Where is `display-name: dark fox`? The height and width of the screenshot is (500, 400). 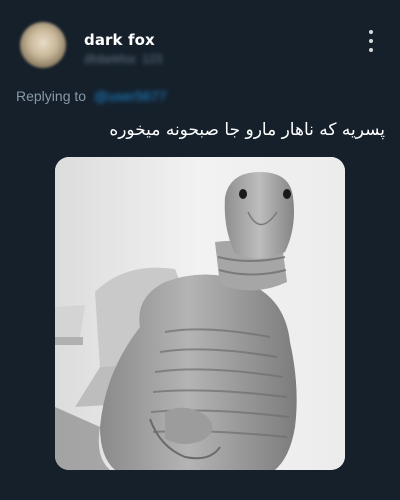 display-name: dark fox is located at coordinates (119, 40).